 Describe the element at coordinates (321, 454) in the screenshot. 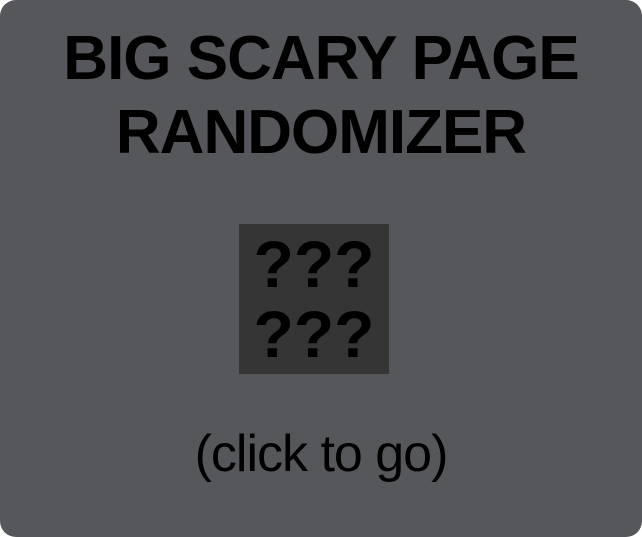

I see `click-to-go-label: (click to go)` at that location.